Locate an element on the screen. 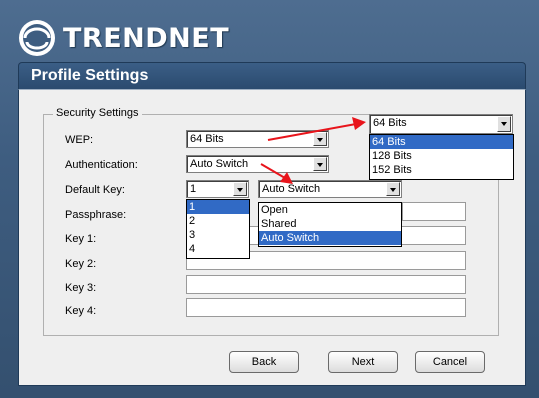  auth-option: Shared is located at coordinates (330, 224).